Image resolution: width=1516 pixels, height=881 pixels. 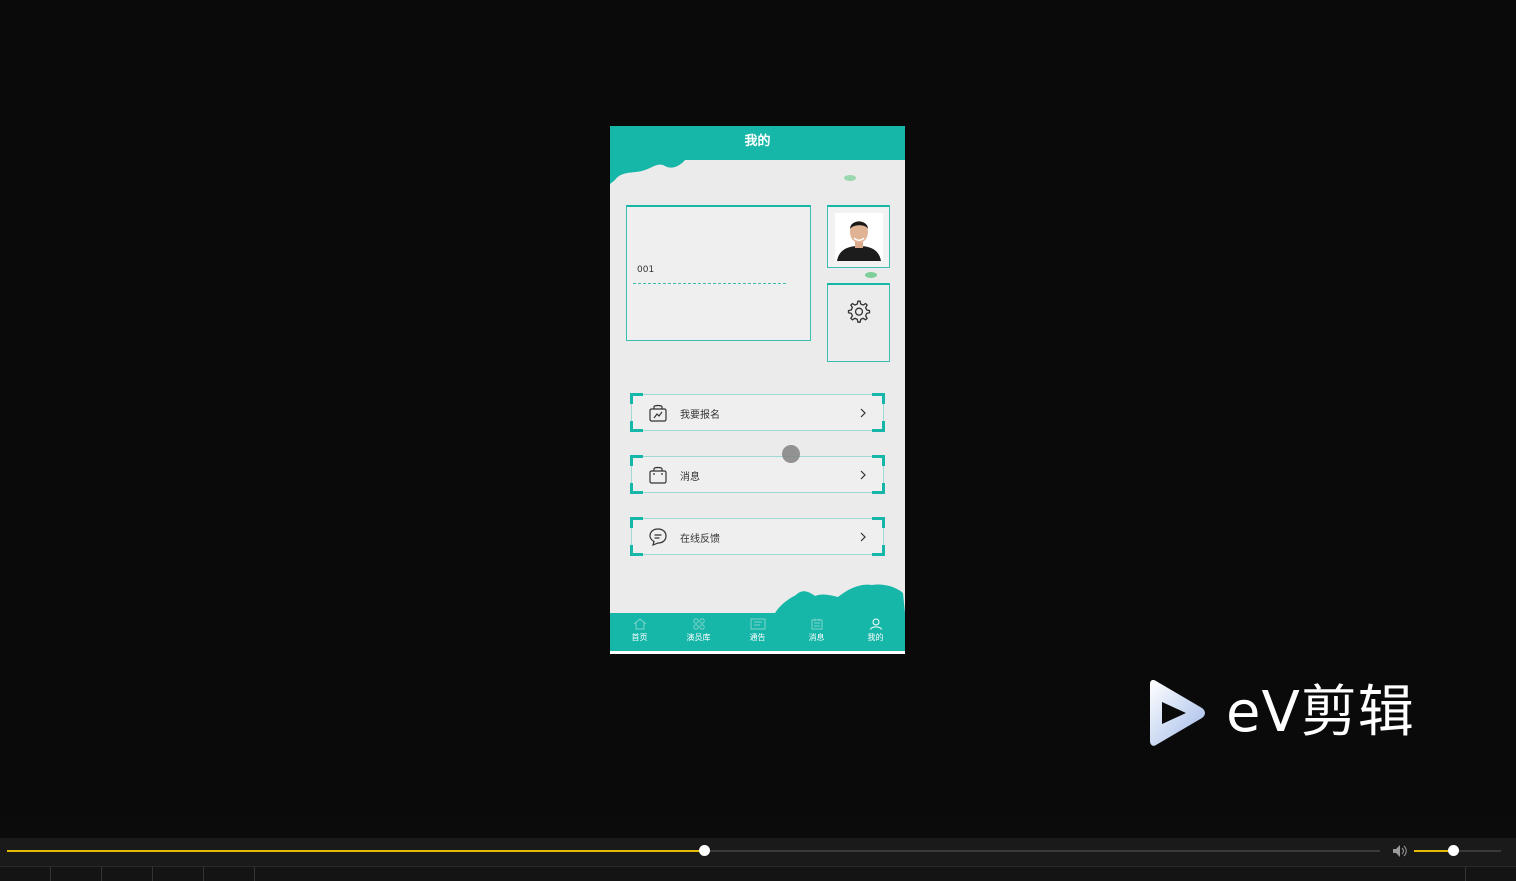 I want to click on home-indicator-strip, so click(x=757, y=652).